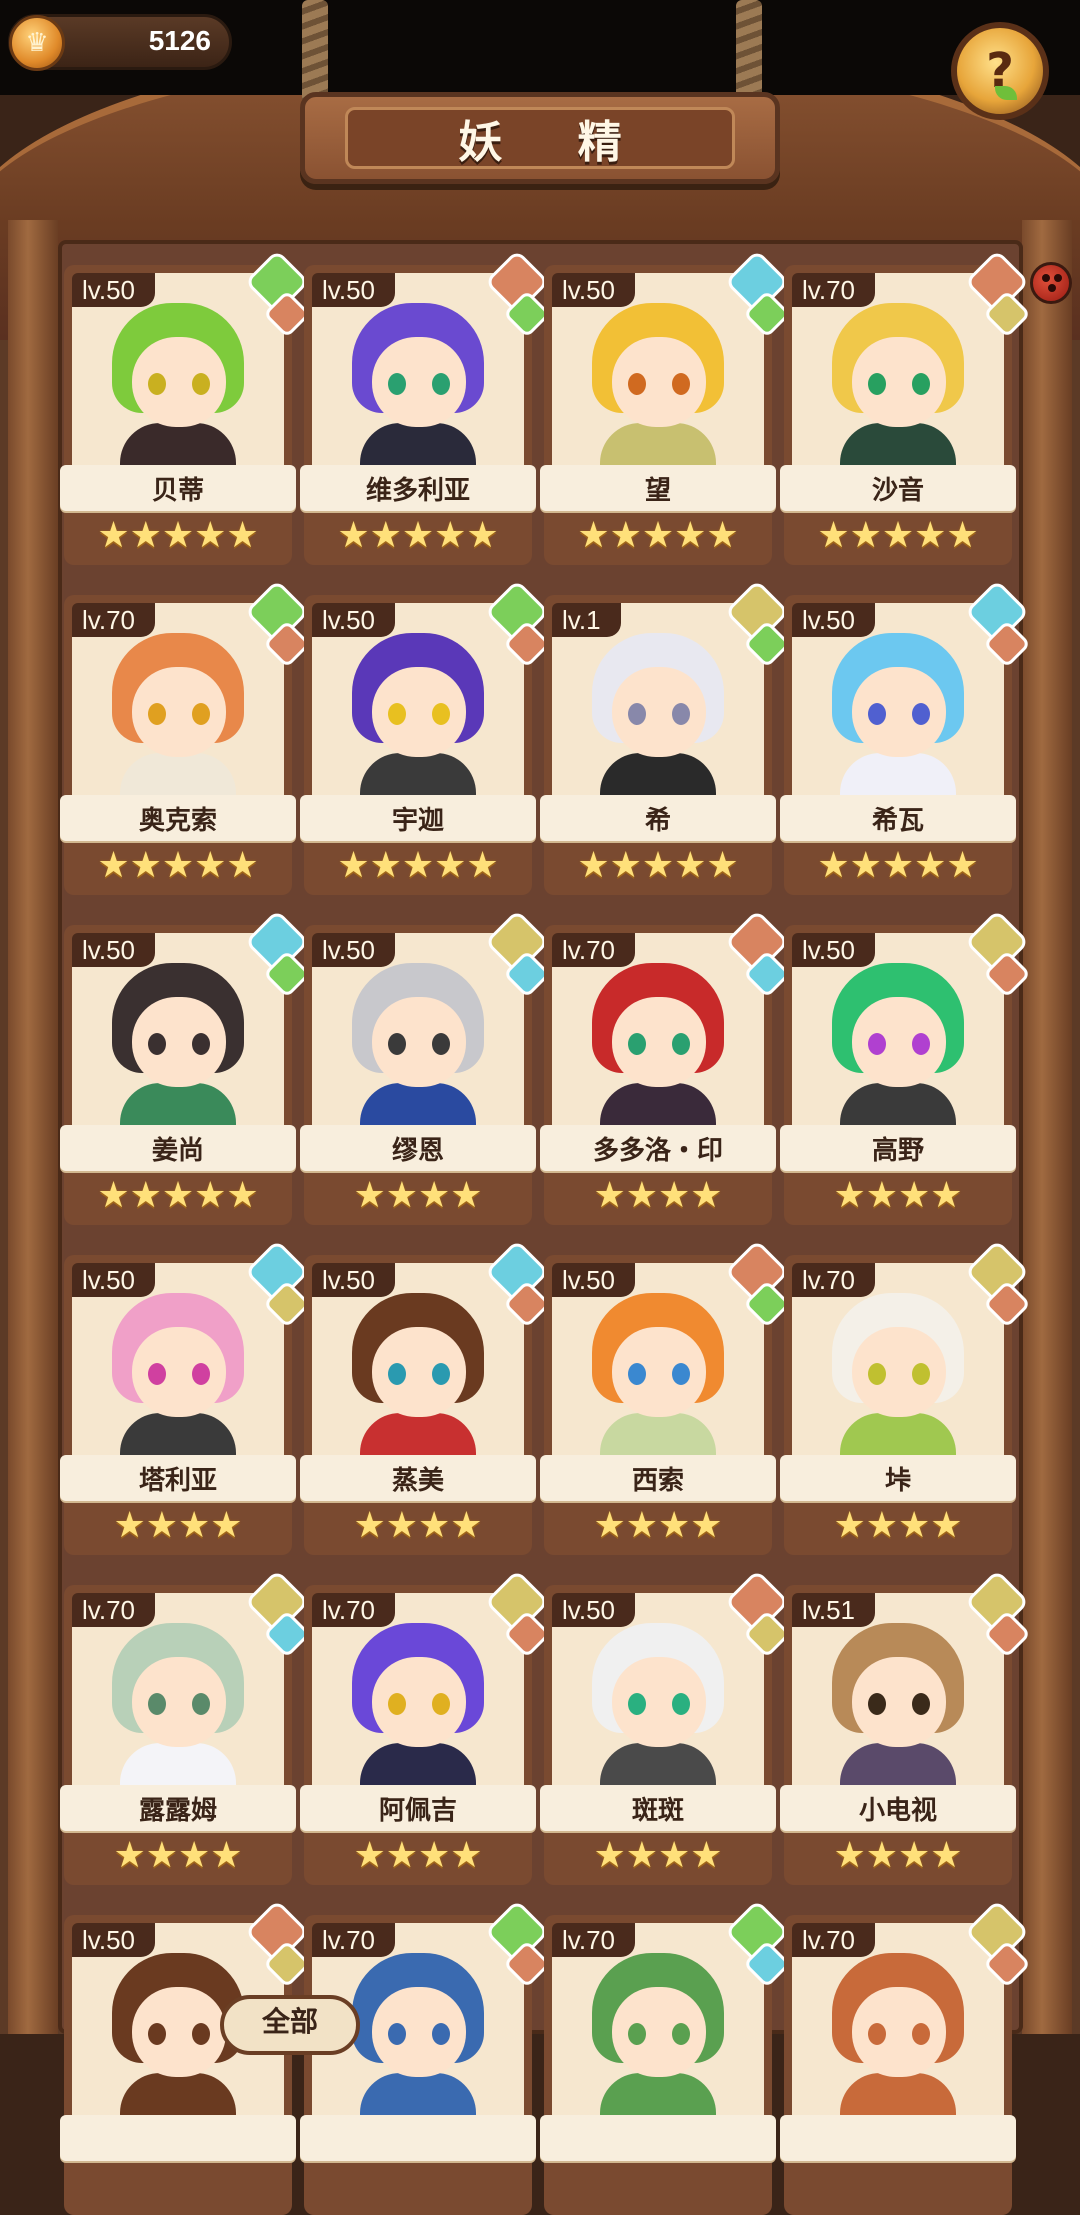 This screenshot has width=1080, height=2215. I want to click on fairy-card: lv.50 缪恩 ★★★★, so click(426, 1067).